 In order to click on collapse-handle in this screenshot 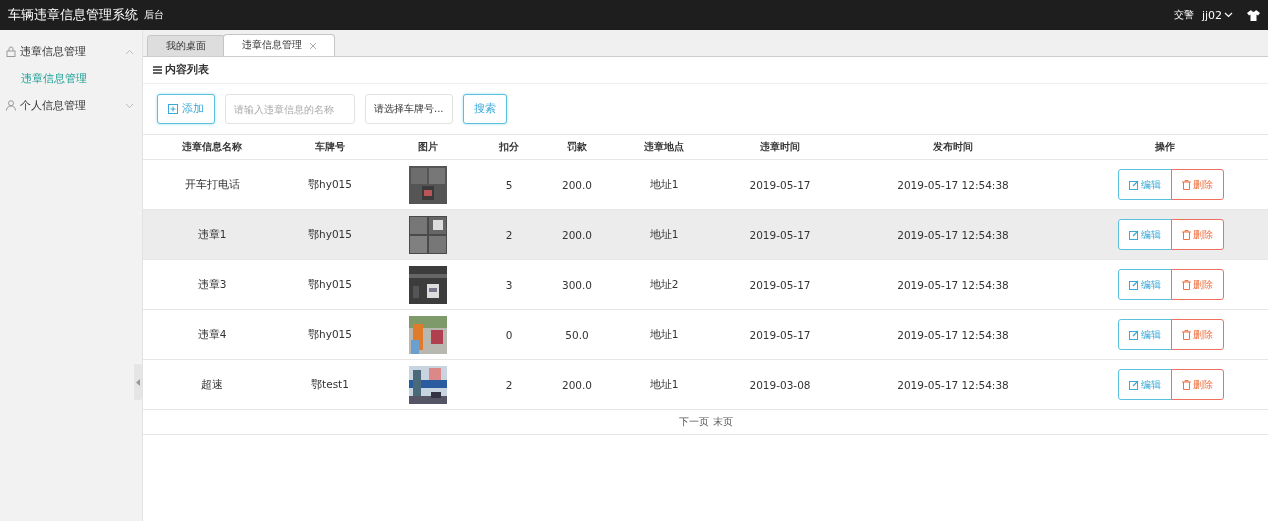, I will do `click(138, 382)`.